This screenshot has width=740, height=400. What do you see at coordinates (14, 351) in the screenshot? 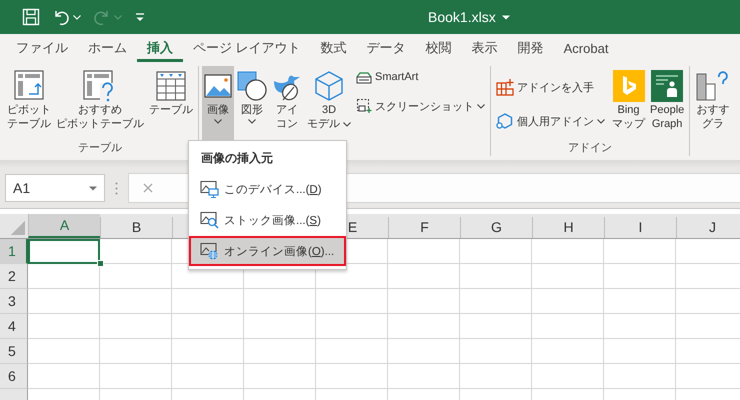
I see `row-header: 5` at bounding box center [14, 351].